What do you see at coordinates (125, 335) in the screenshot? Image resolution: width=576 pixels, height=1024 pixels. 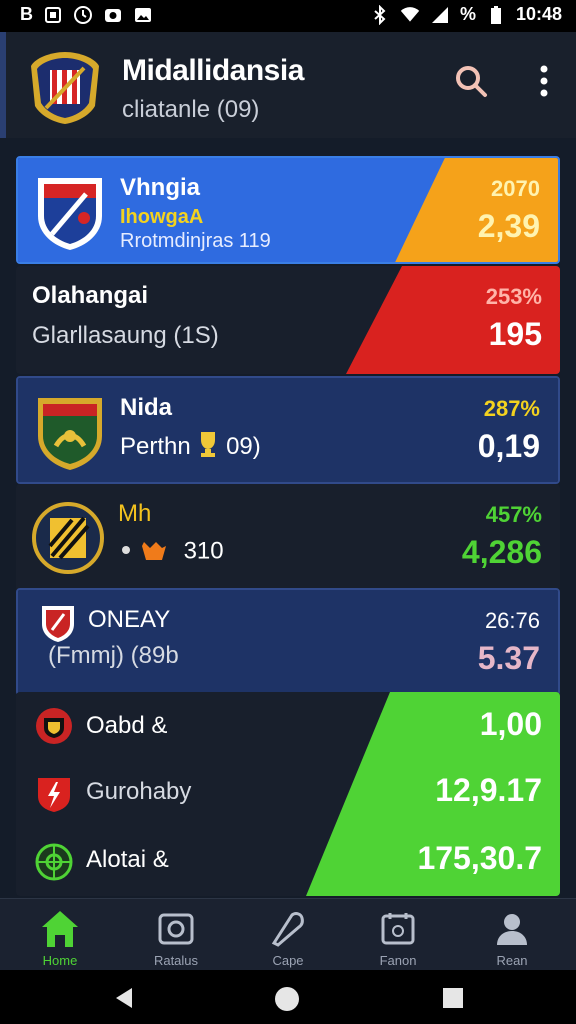 I see `team-subtitle: Glarllasaung (1S)` at bounding box center [125, 335].